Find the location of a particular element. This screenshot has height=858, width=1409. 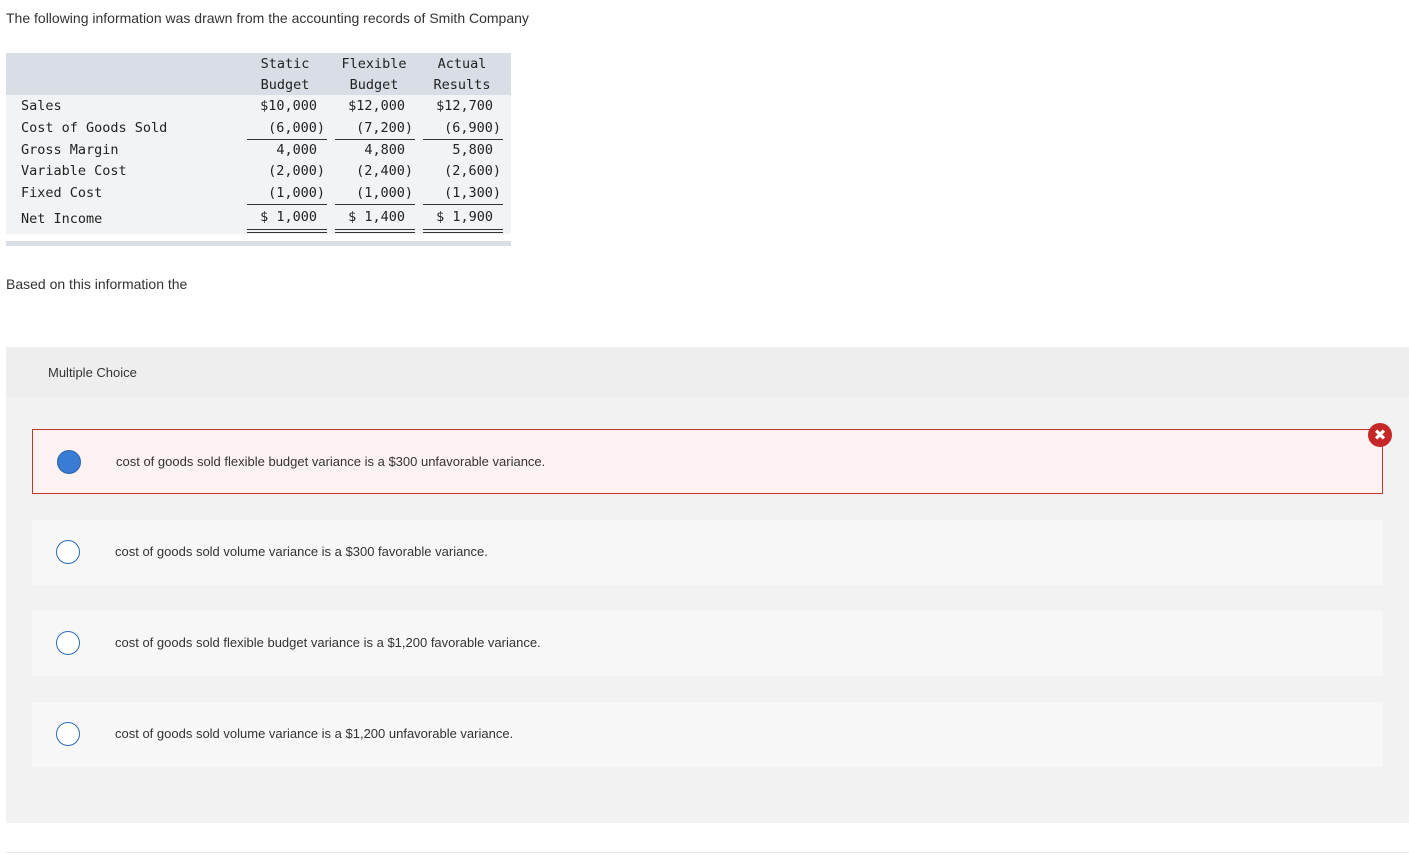

sales-actual: $12,700 is located at coordinates (464, 106).